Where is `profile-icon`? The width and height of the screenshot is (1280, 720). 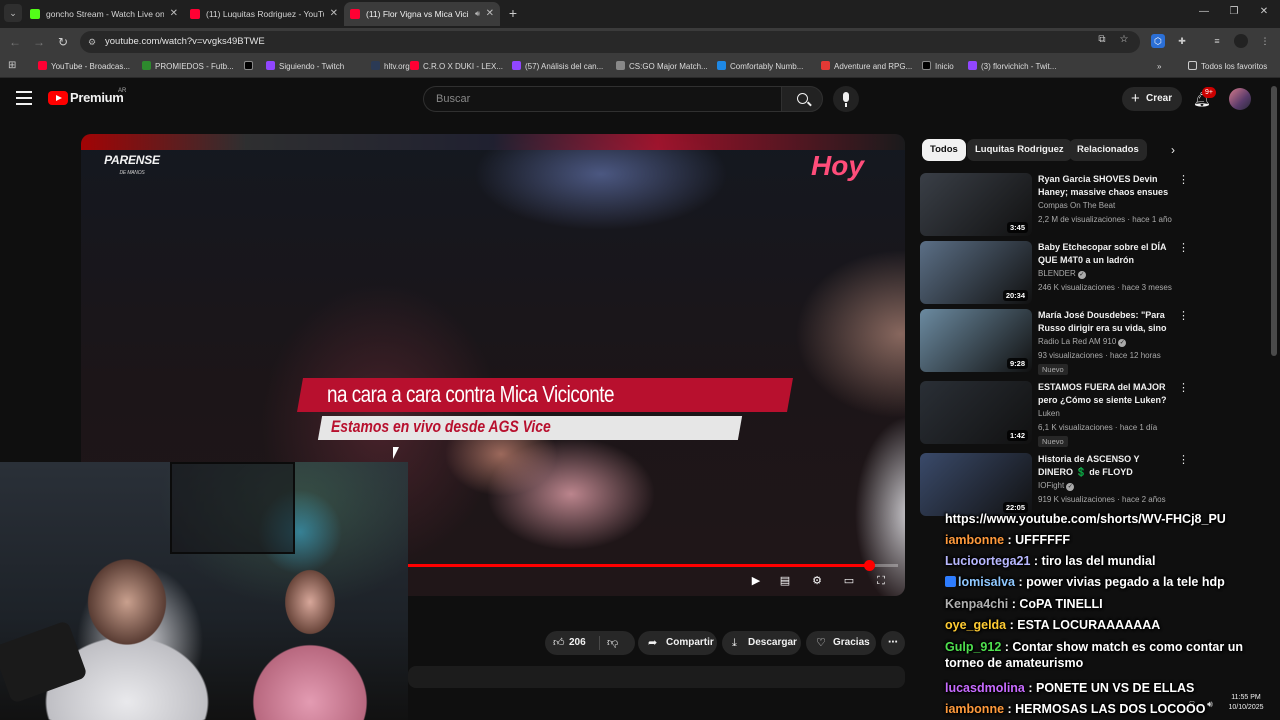
profile-icon is located at coordinates (1241, 41).